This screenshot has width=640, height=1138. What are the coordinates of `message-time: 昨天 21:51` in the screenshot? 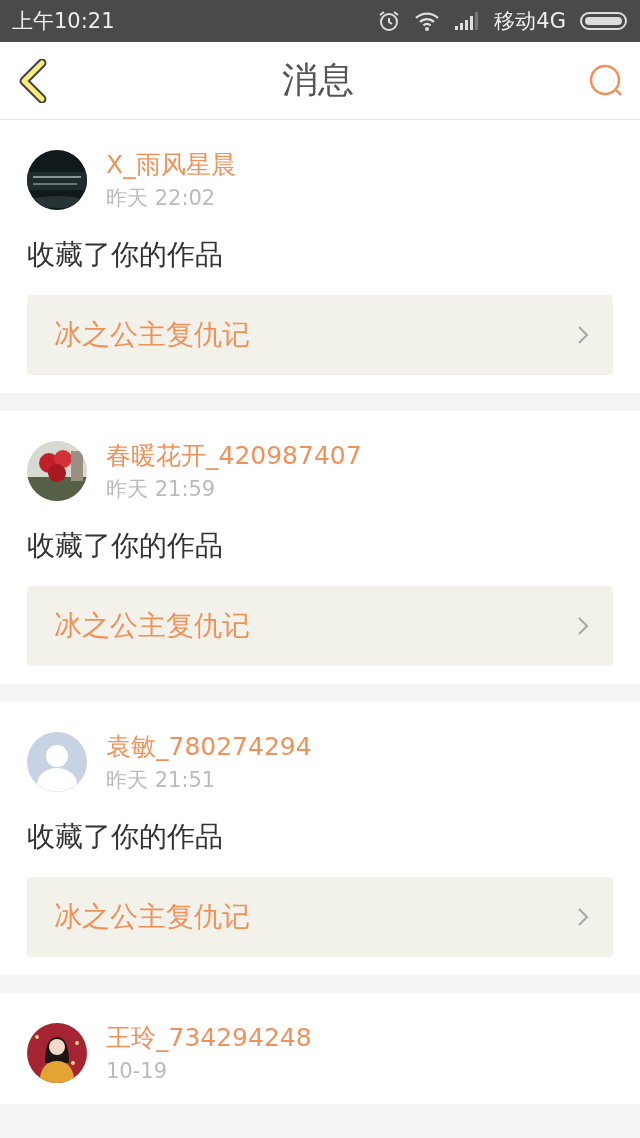 It's located at (161, 780).